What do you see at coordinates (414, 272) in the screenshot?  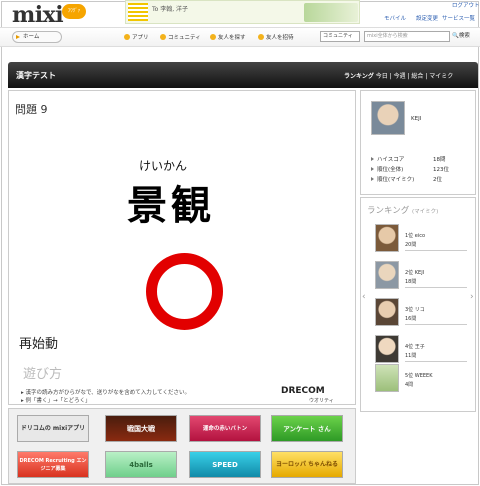 I see `ranking-position: 2位 KEJI` at bounding box center [414, 272].